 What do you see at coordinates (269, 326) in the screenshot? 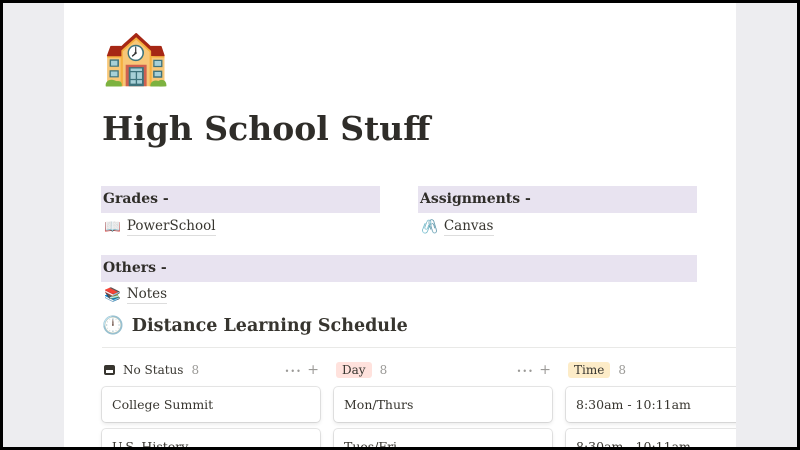
I see `schedule-title: Distance Learning Schedule` at bounding box center [269, 326].